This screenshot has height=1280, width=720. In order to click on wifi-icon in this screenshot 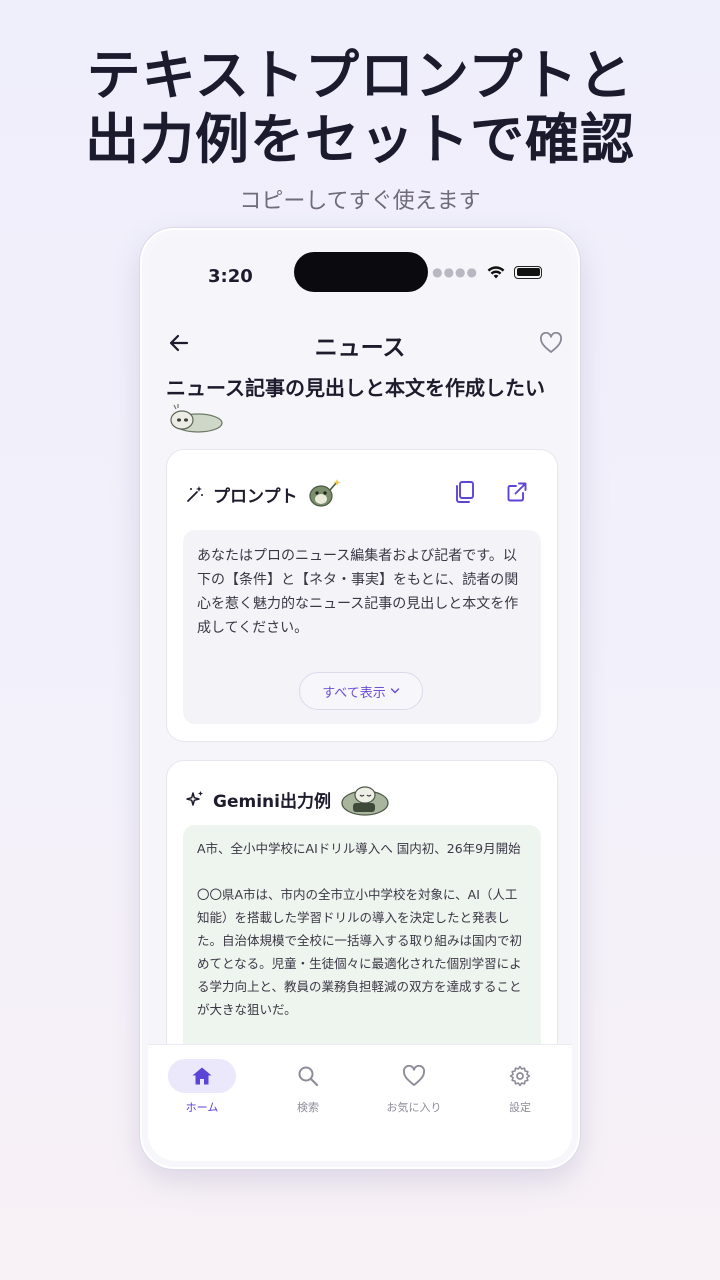, I will do `click(496, 272)`.